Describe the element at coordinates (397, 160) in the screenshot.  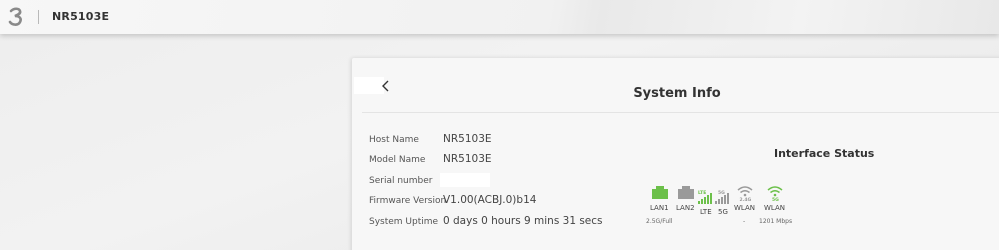
I see `model-name-label: Model Name` at that location.